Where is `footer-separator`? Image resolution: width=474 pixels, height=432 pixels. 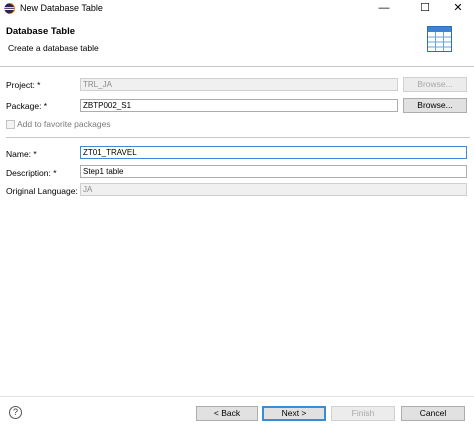 footer-separator is located at coordinates (237, 396).